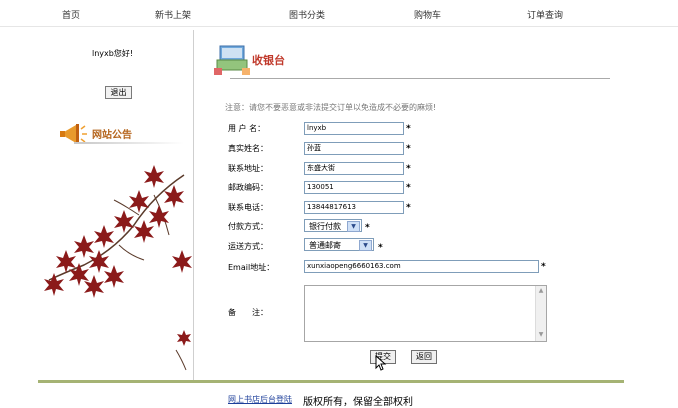 This screenshot has width=678, height=408. I want to click on nav-cart: 购物车, so click(427, 14).